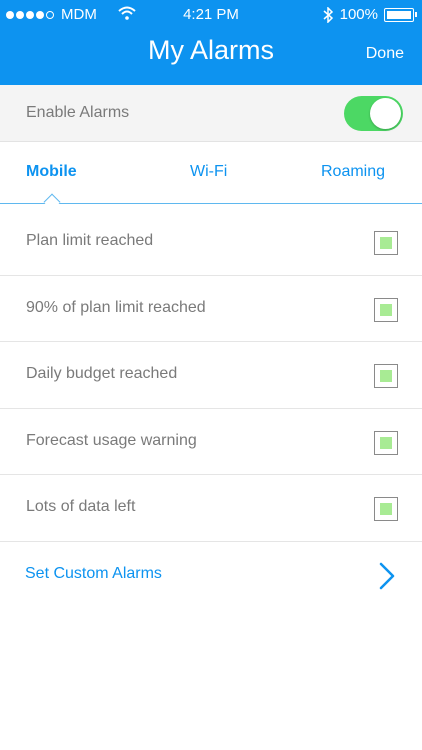  Describe the element at coordinates (93, 573) in the screenshot. I see `set-custom-alarms-label: Set Custom Alarms` at that location.